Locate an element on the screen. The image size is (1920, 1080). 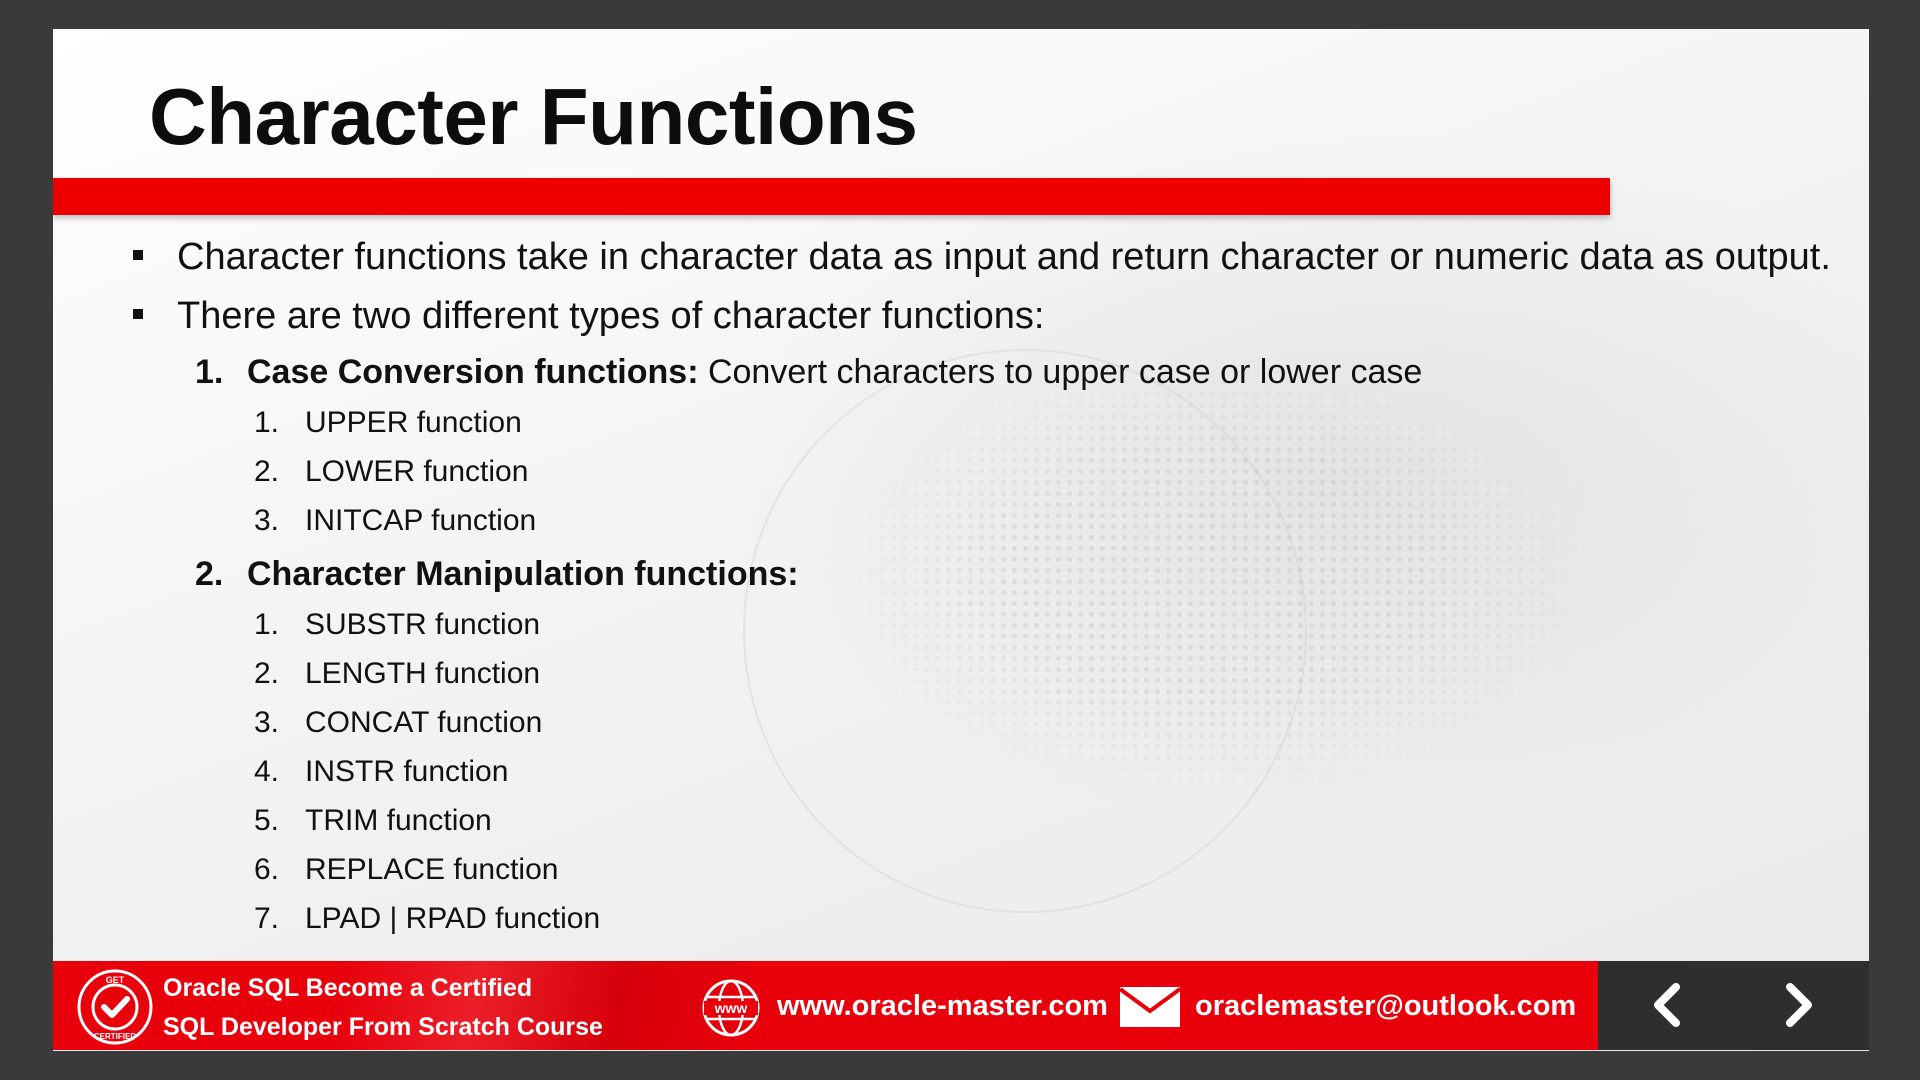
group-title: Character Manipulation functions: is located at coordinates (523, 574).